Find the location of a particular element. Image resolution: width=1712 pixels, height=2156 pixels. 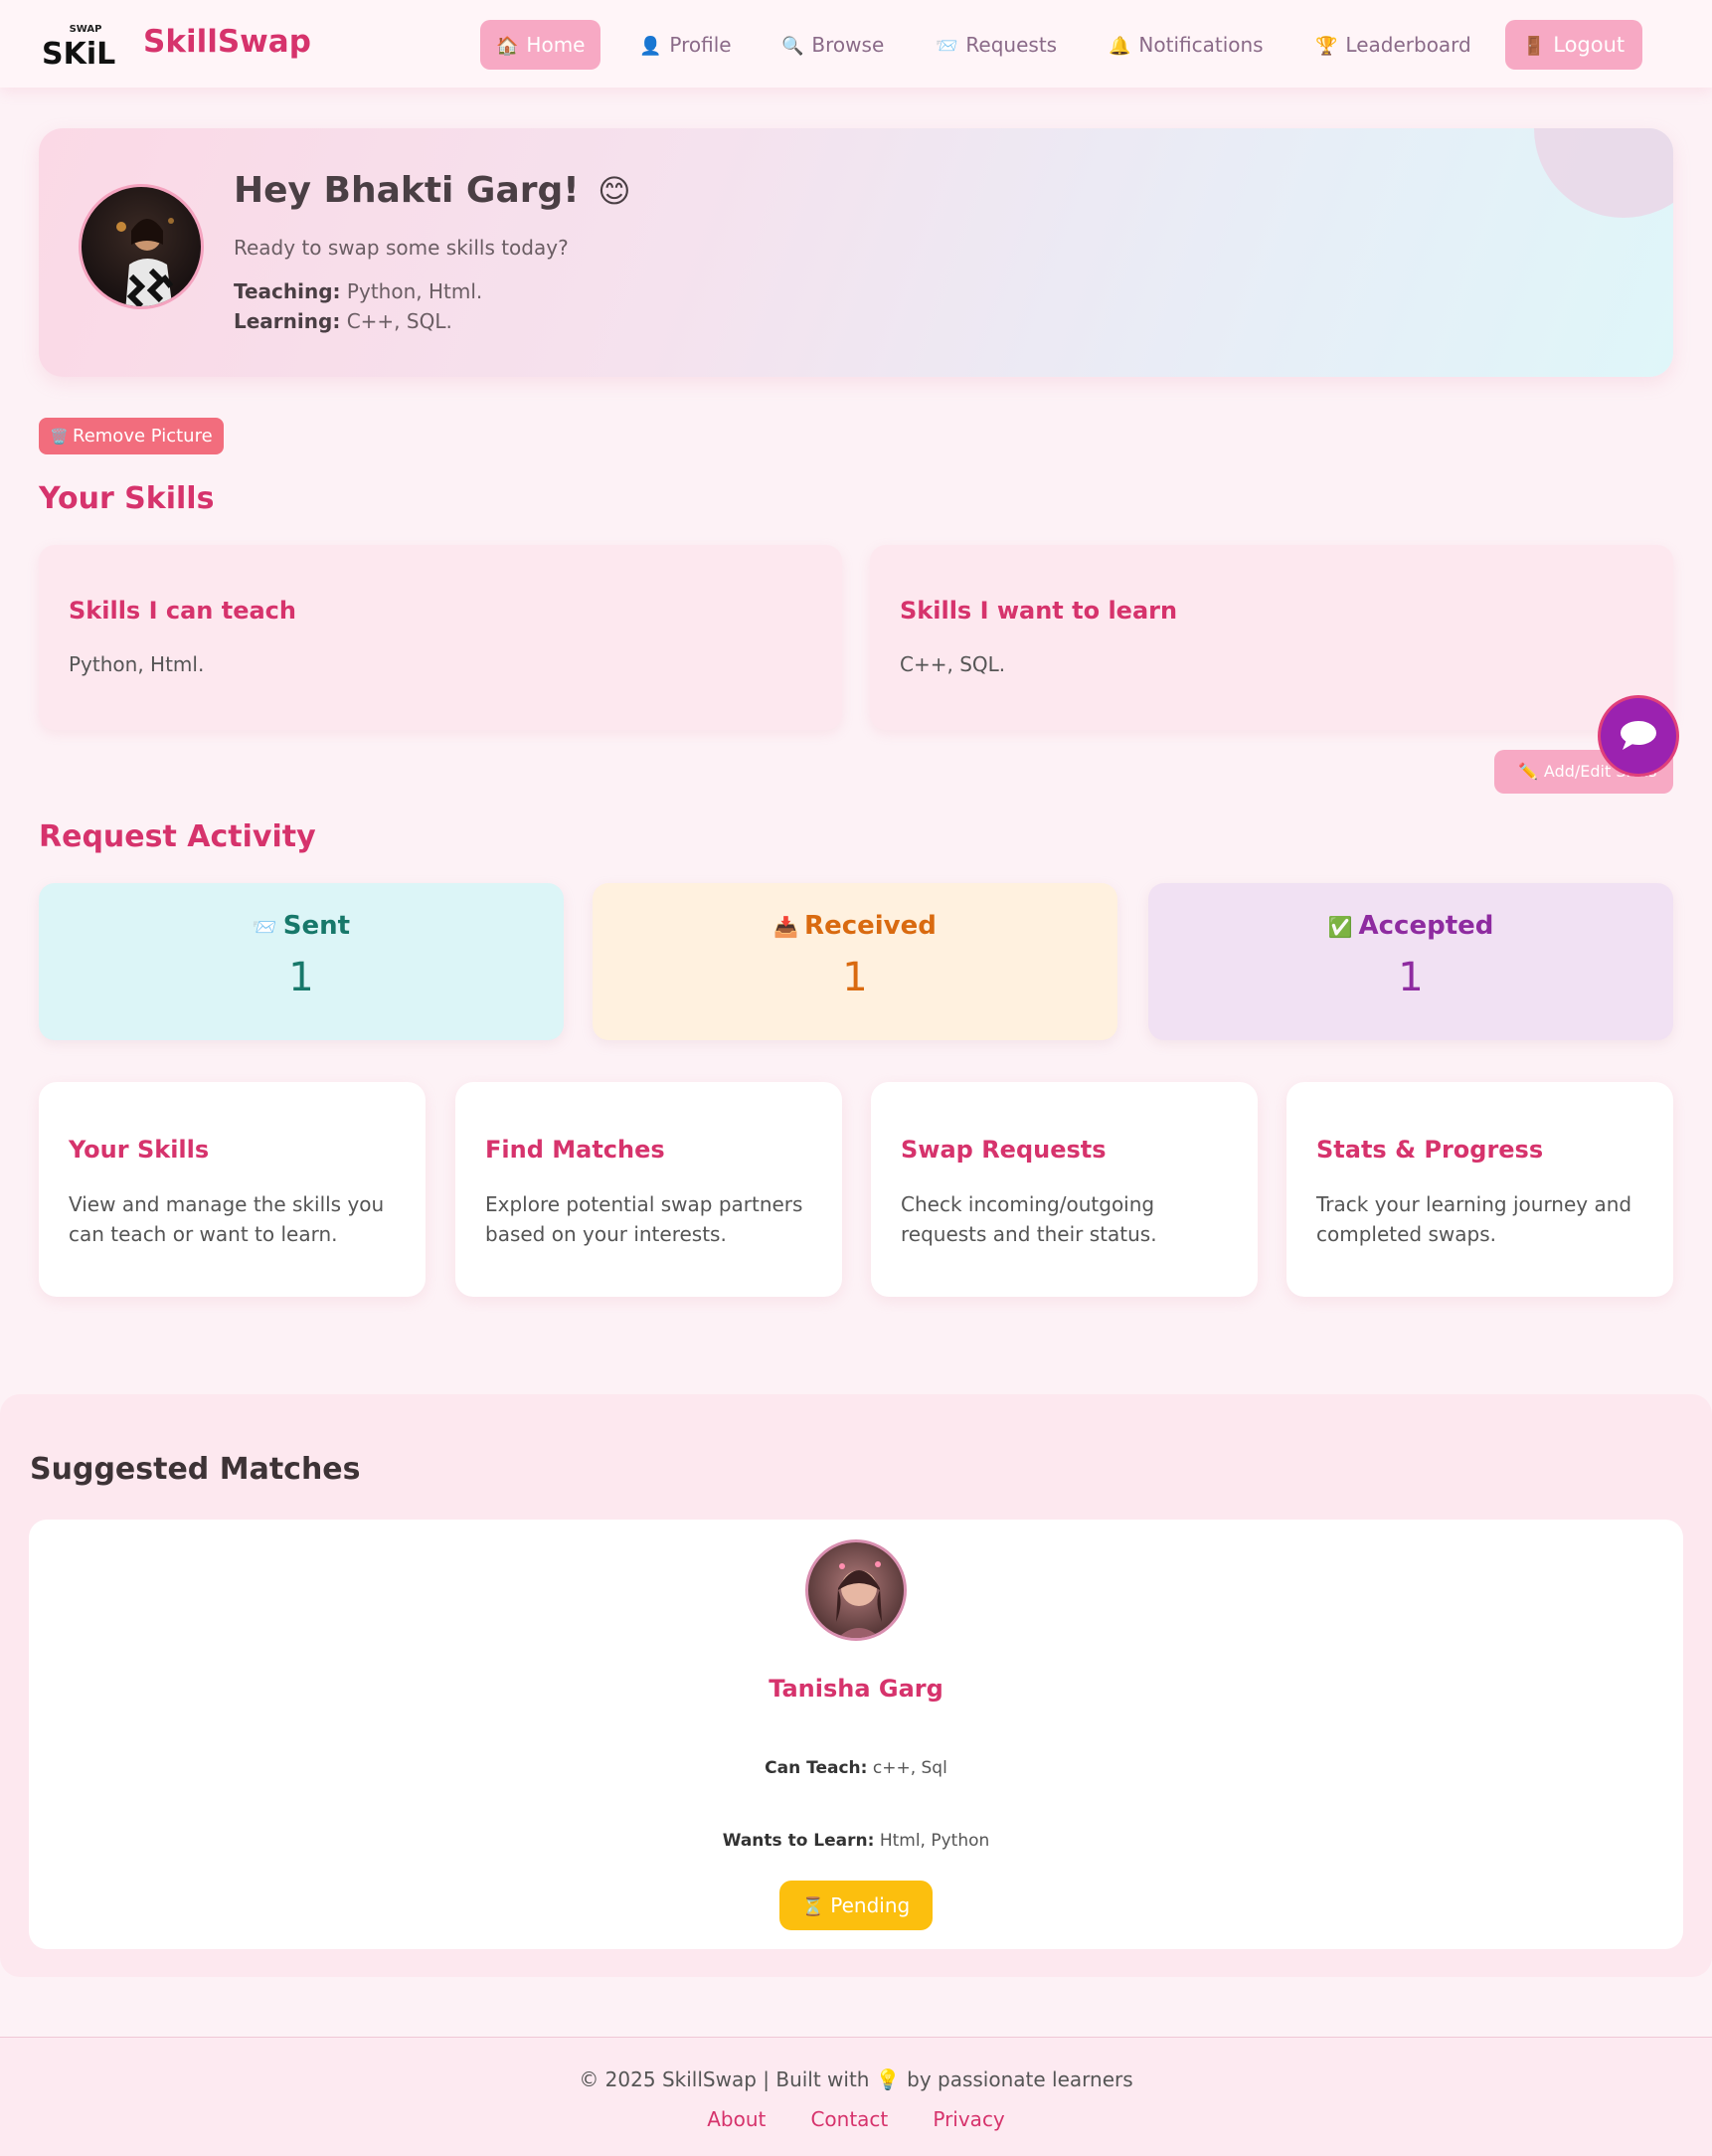

feature-title: Your Skills is located at coordinates (139, 1150).